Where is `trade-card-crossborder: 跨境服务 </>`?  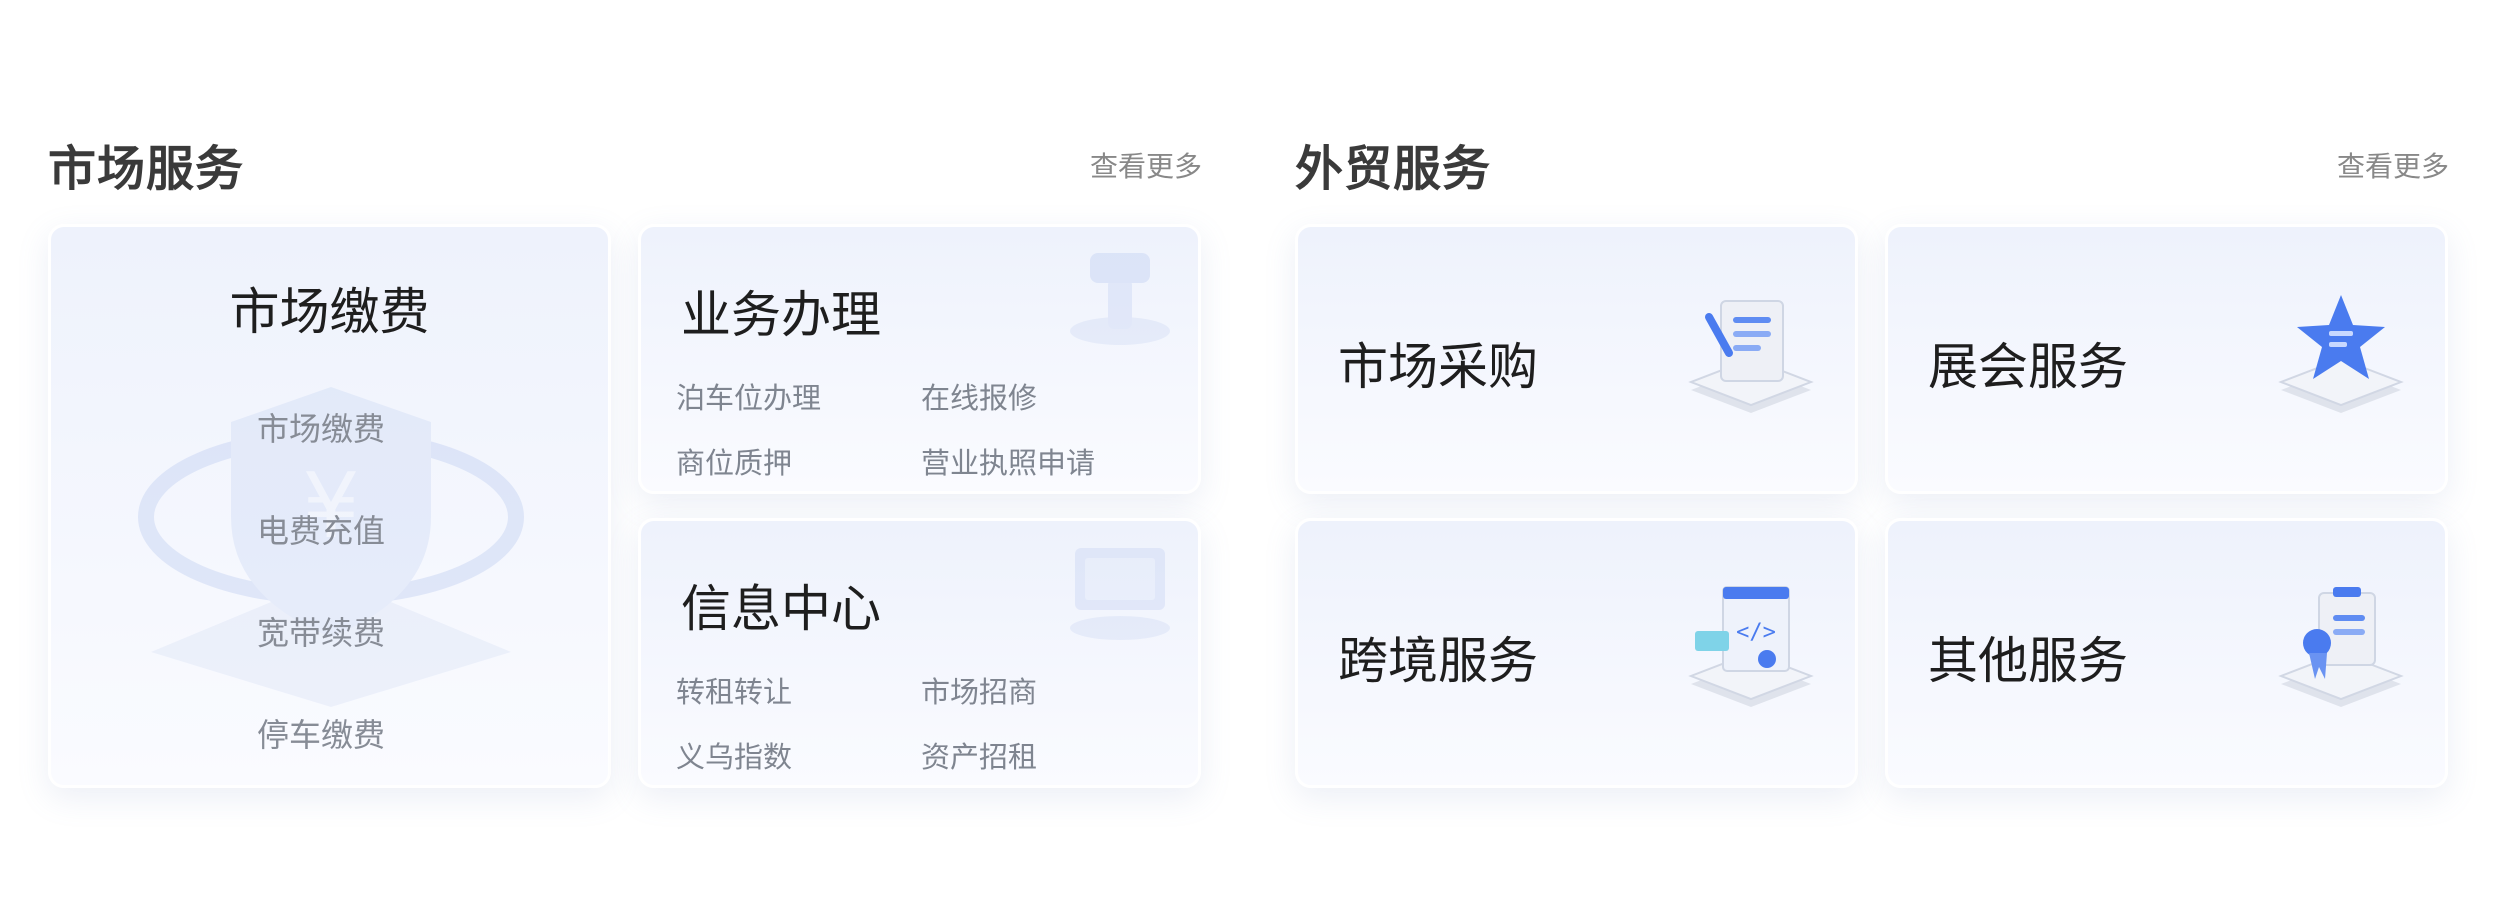 trade-card-crossborder: 跨境服务 </> is located at coordinates (1576, 653).